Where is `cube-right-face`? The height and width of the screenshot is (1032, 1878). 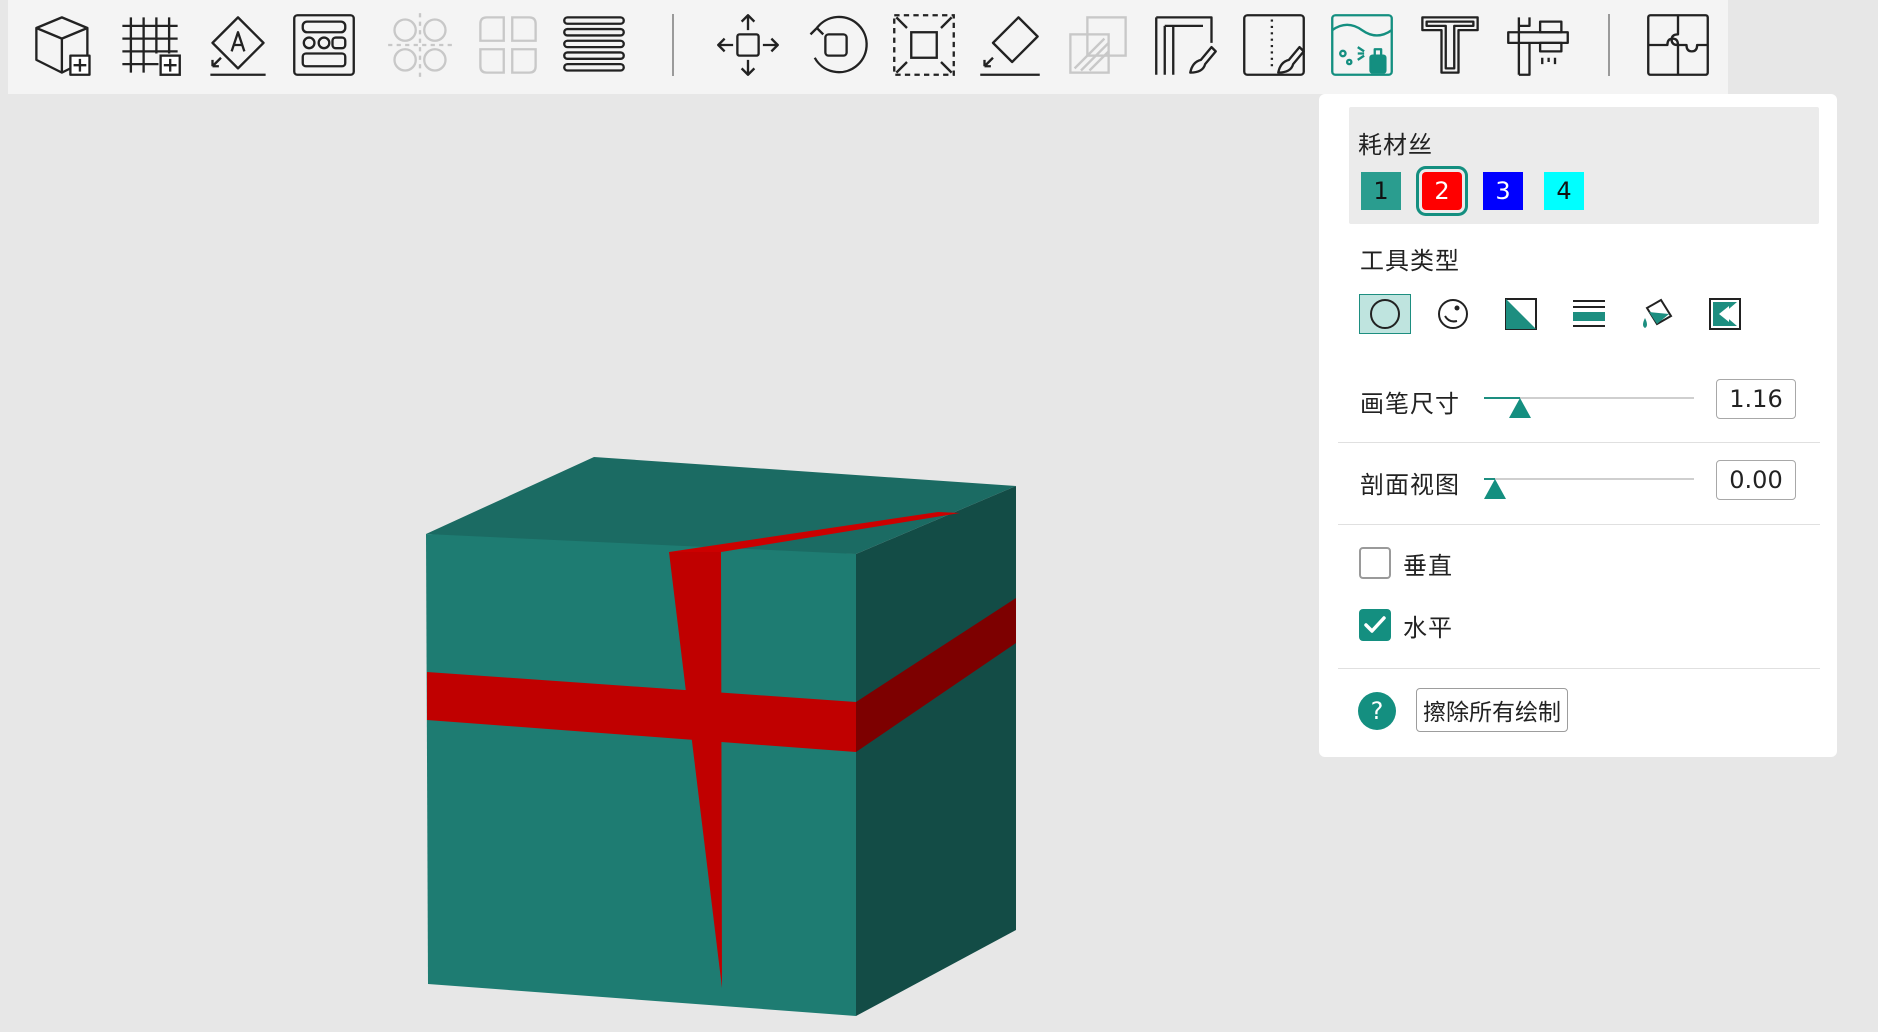
cube-right-face is located at coordinates (936, 751).